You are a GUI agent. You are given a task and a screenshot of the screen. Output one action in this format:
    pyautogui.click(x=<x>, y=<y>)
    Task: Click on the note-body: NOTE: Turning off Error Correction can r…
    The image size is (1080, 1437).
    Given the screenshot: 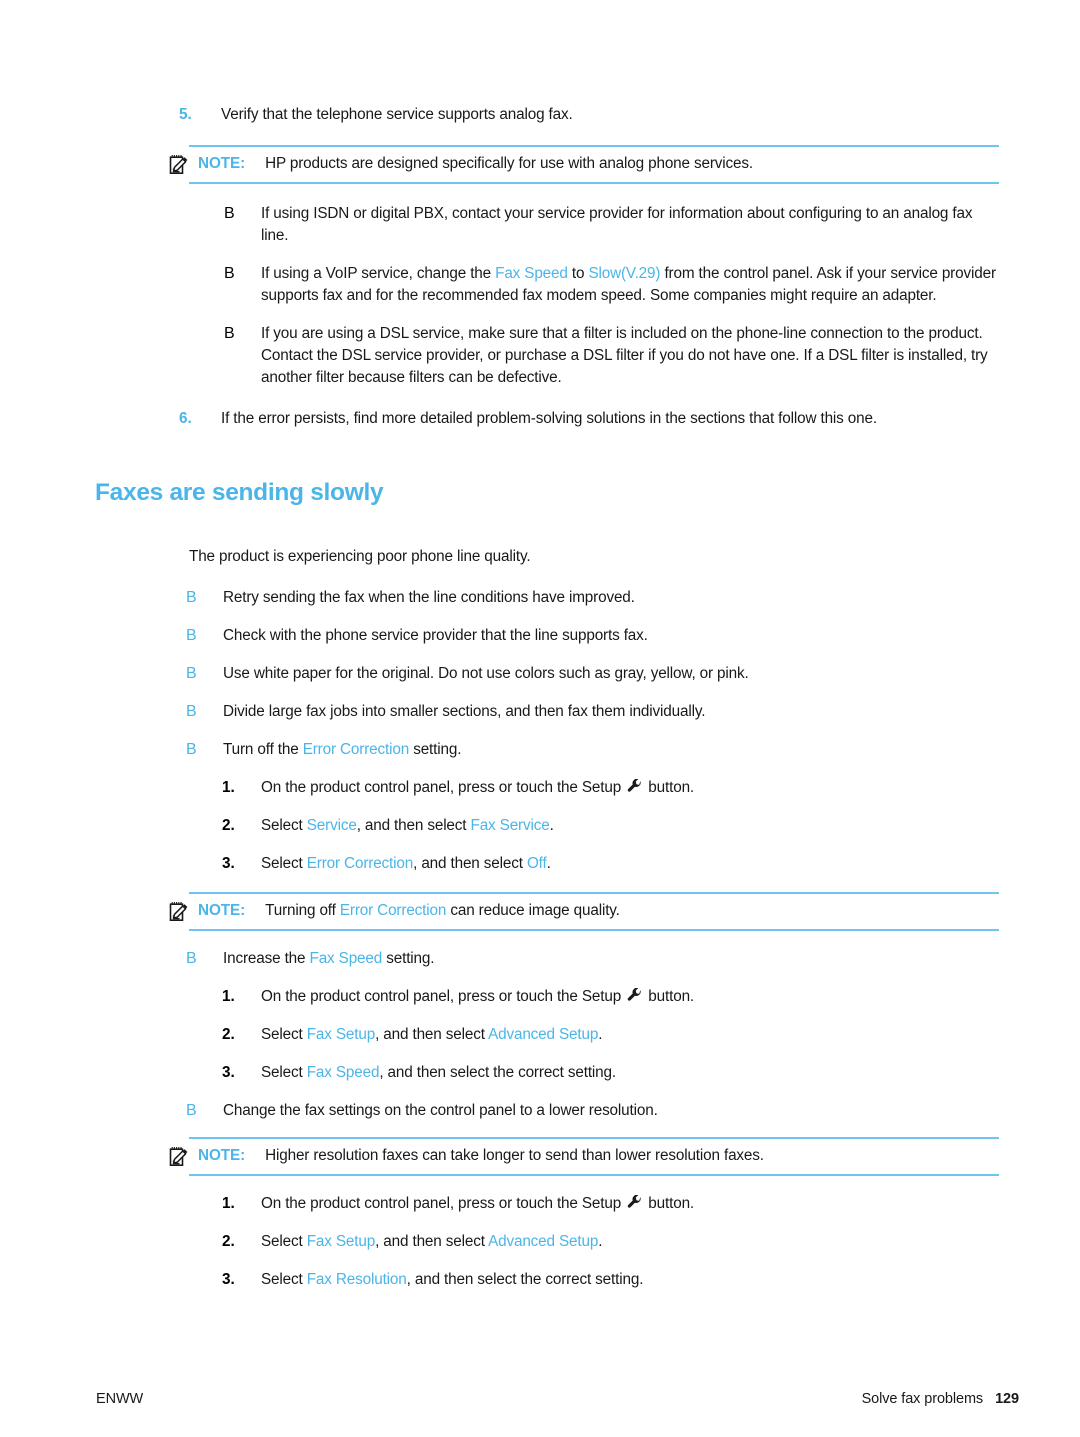 What is the action you would take?
    pyautogui.click(x=584, y=911)
    